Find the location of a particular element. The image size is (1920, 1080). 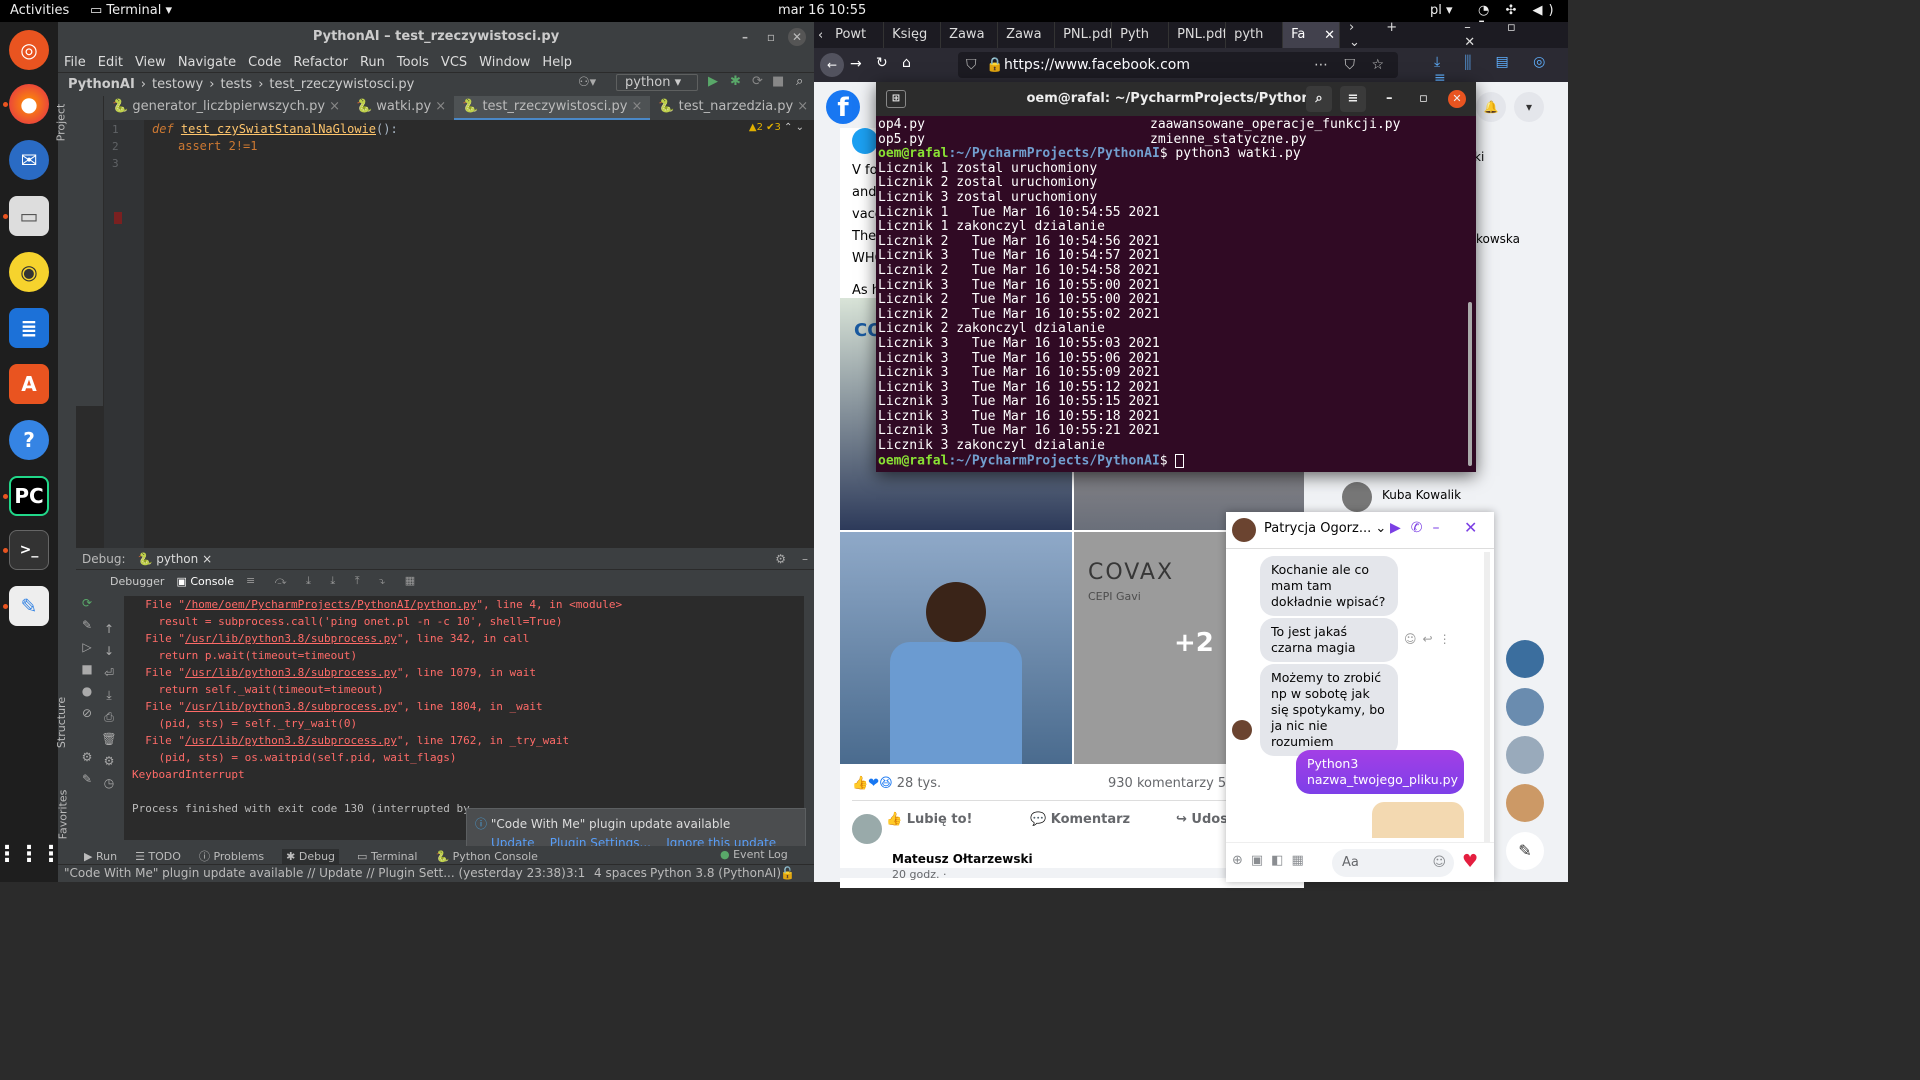

reload-icon: ↻ is located at coordinates (882, 63).